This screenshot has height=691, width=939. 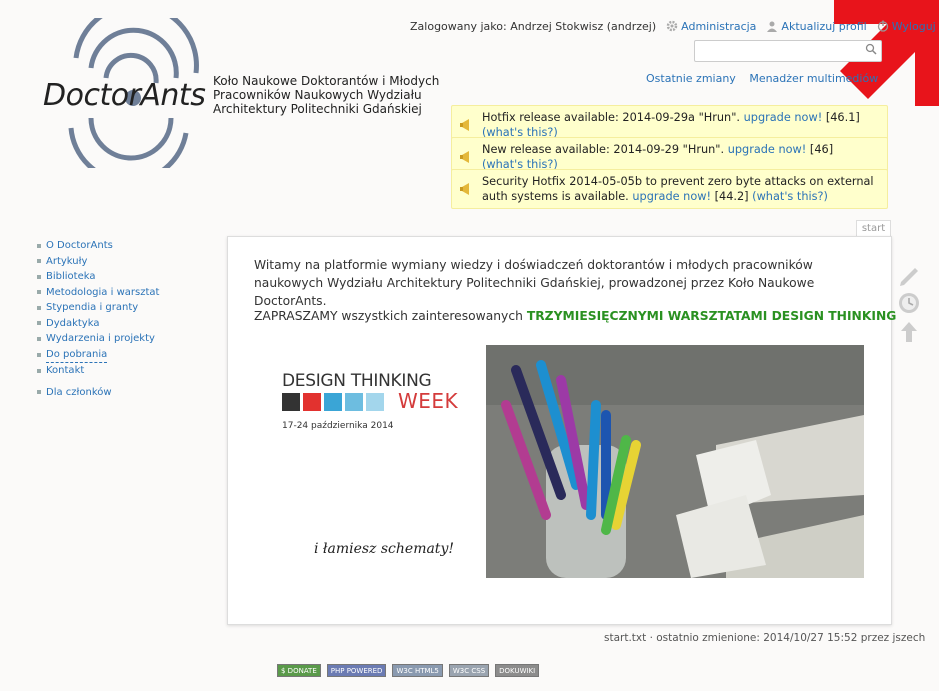 I want to click on logout-link: Wyloguj, so click(x=906, y=26).